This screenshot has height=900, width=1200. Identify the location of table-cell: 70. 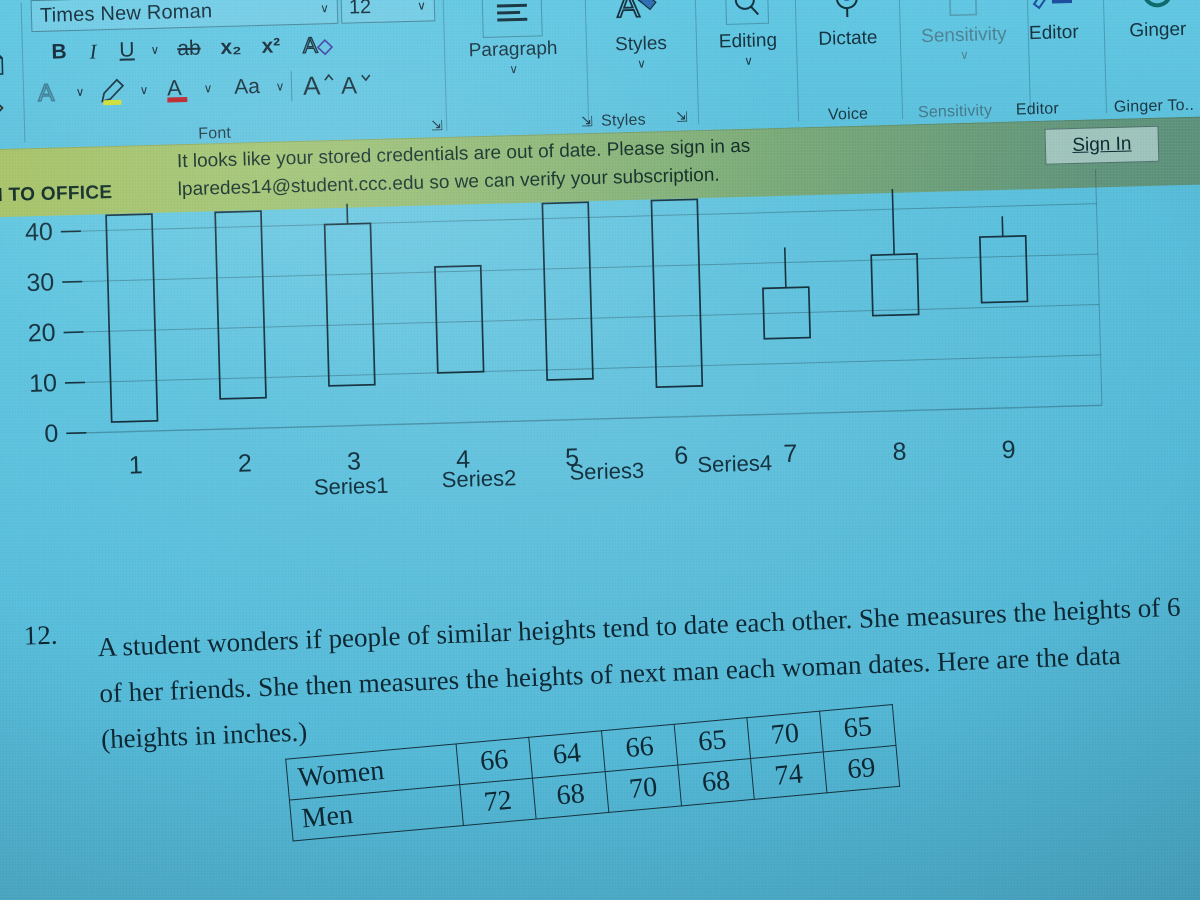
(785, 735).